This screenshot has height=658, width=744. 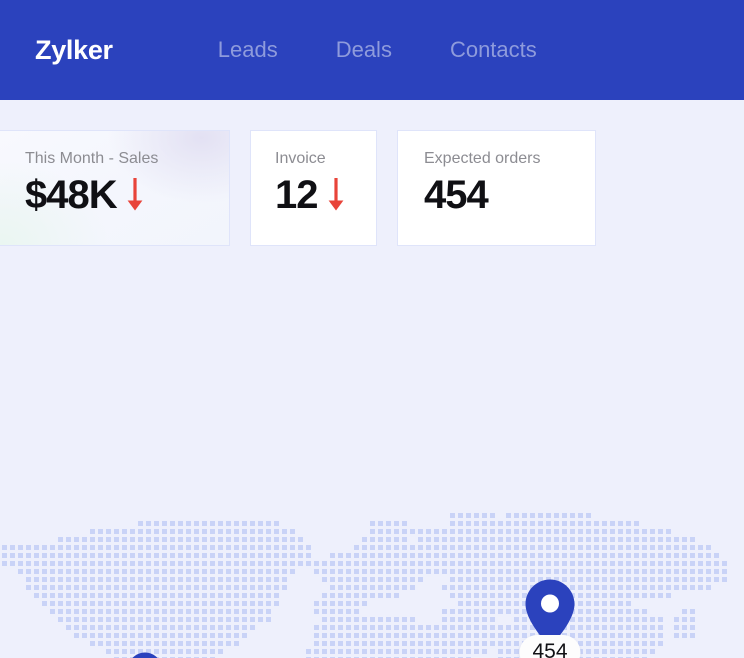 What do you see at coordinates (296, 195) in the screenshot?
I see `kpi-card-value: 12` at bounding box center [296, 195].